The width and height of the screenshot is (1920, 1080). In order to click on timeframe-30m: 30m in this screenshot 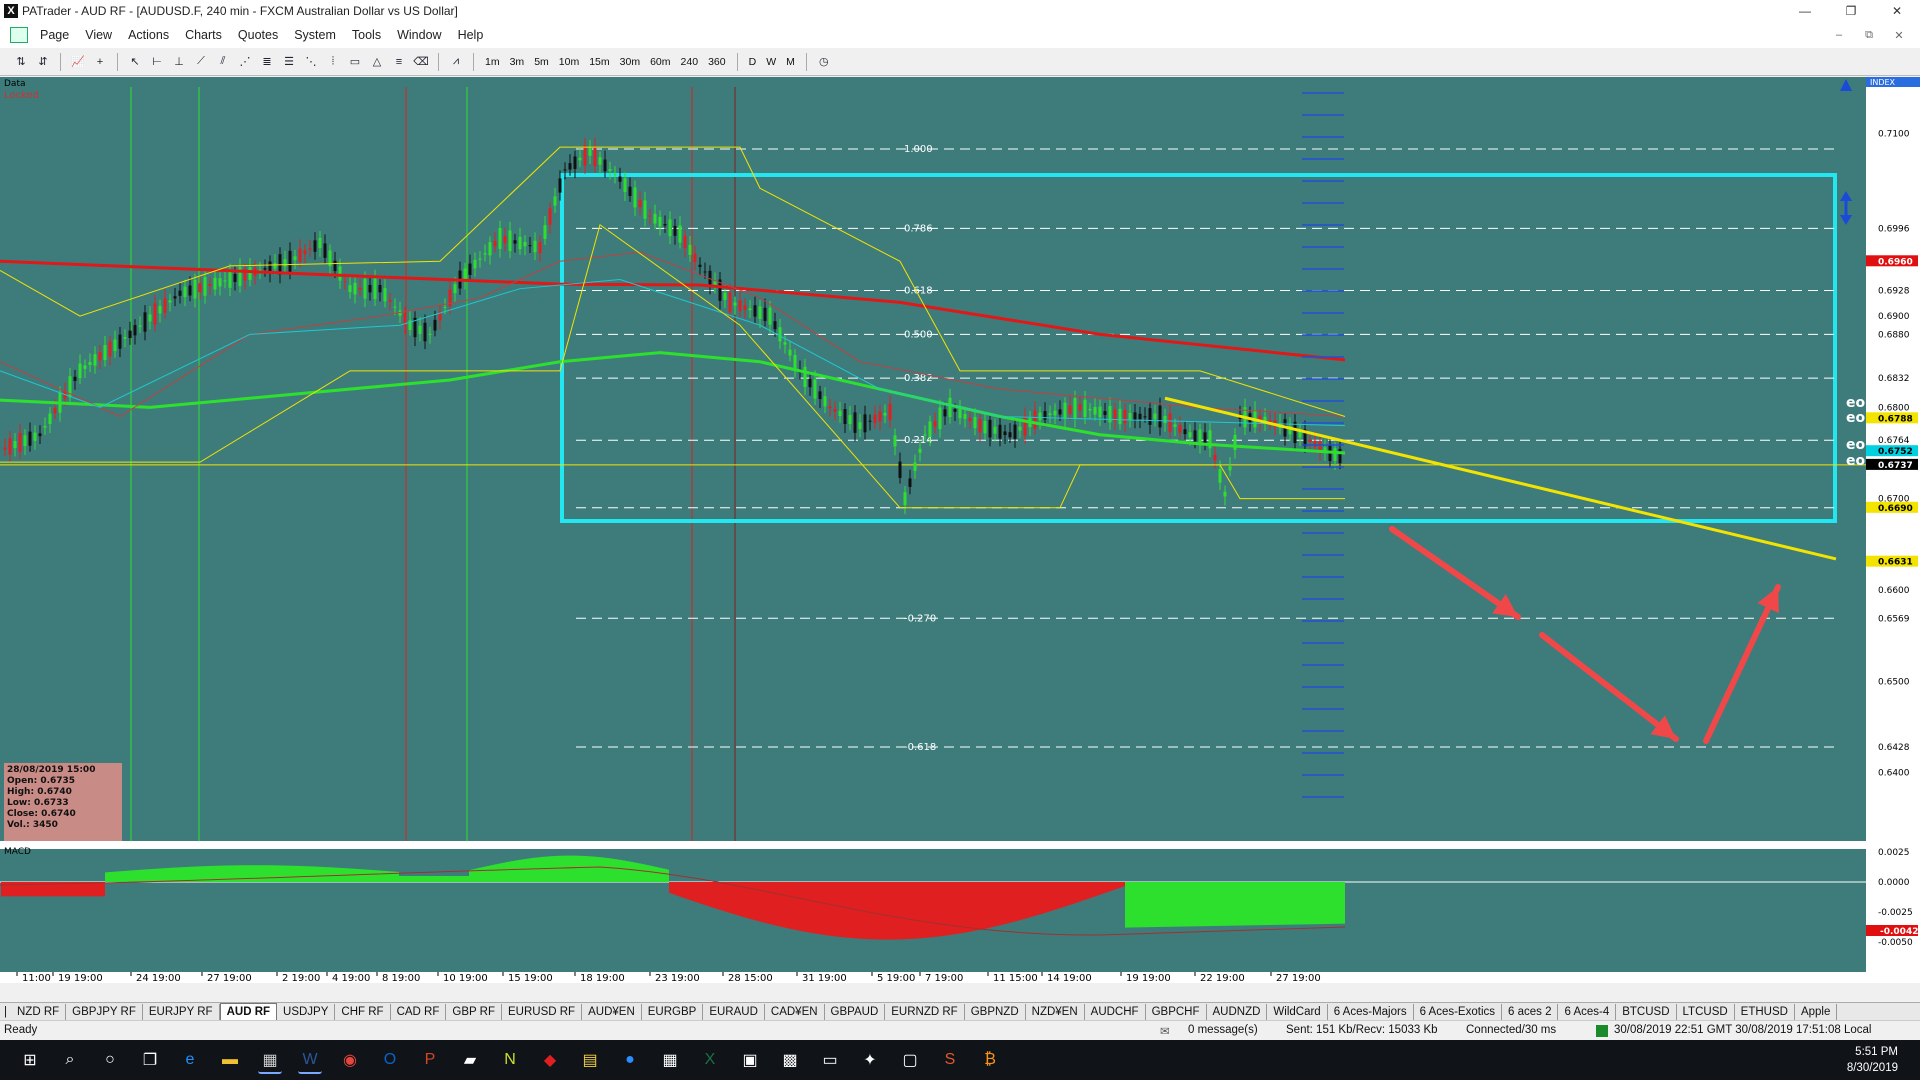, I will do `click(630, 62)`.